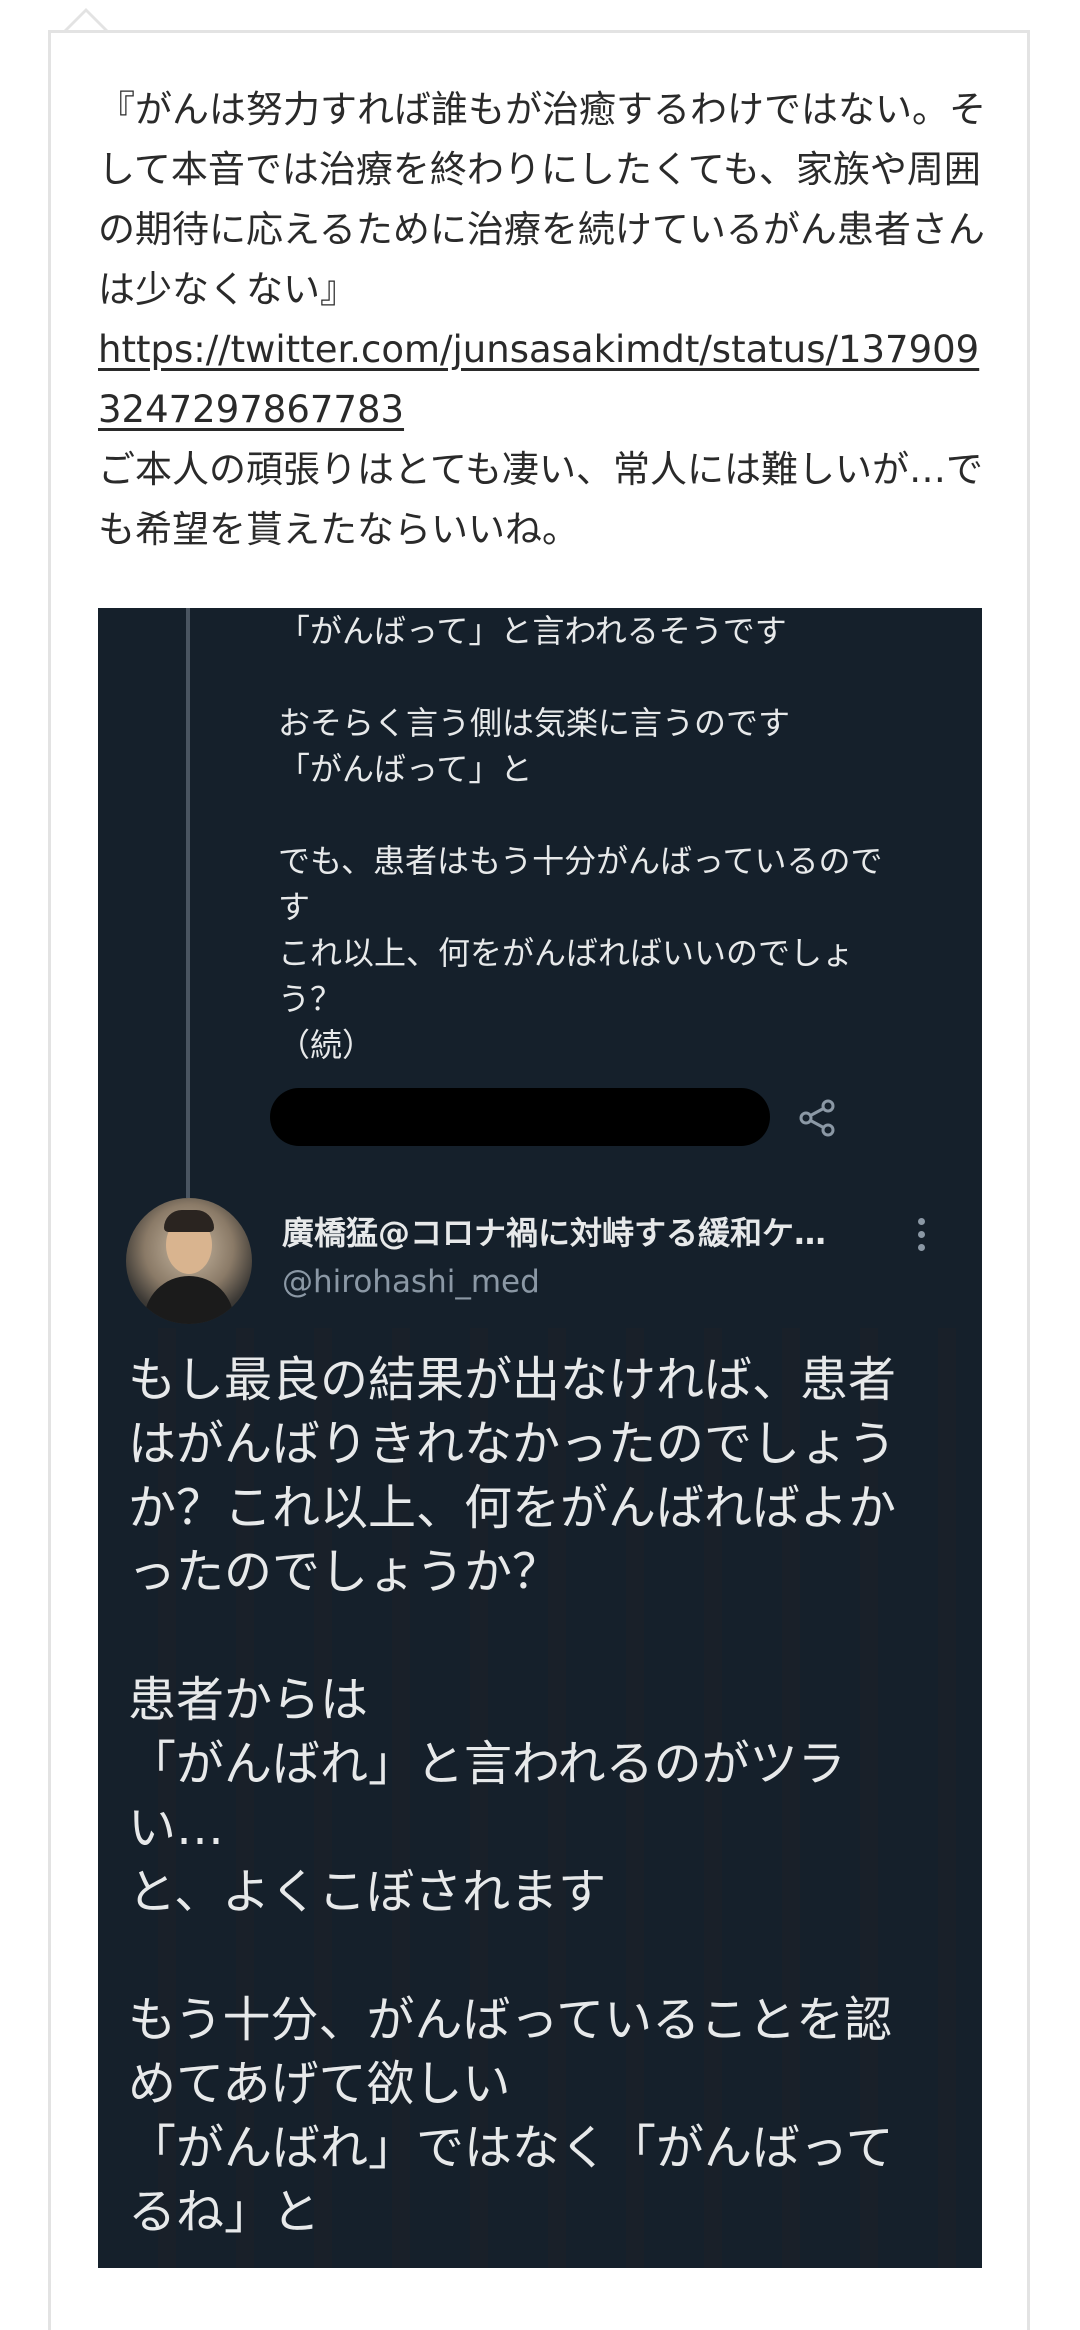 The image size is (1080, 2330). What do you see at coordinates (248, 1700) in the screenshot?
I see `tweet-line: 患者からは` at bounding box center [248, 1700].